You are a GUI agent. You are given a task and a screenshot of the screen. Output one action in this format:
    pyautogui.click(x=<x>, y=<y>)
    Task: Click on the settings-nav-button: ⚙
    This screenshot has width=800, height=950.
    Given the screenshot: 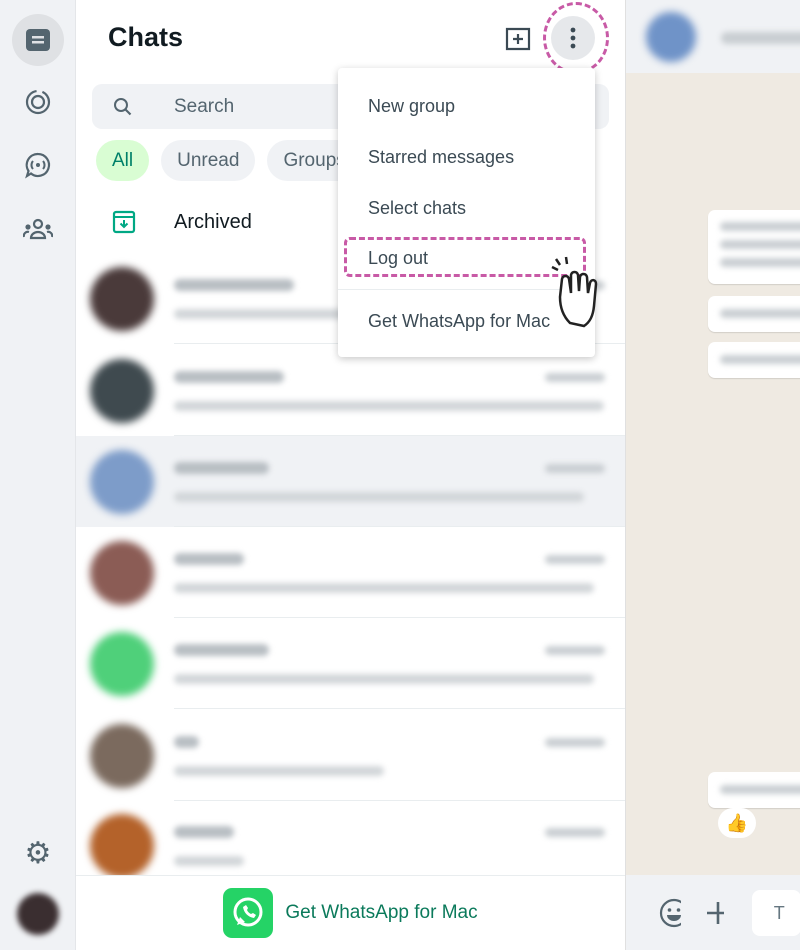 What is the action you would take?
    pyautogui.click(x=38, y=853)
    